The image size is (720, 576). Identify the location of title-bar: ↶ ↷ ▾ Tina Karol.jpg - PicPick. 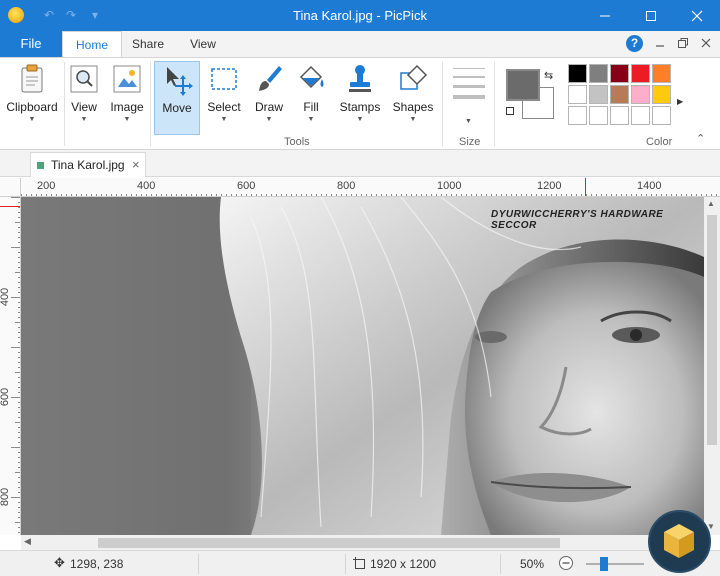
(360, 15).